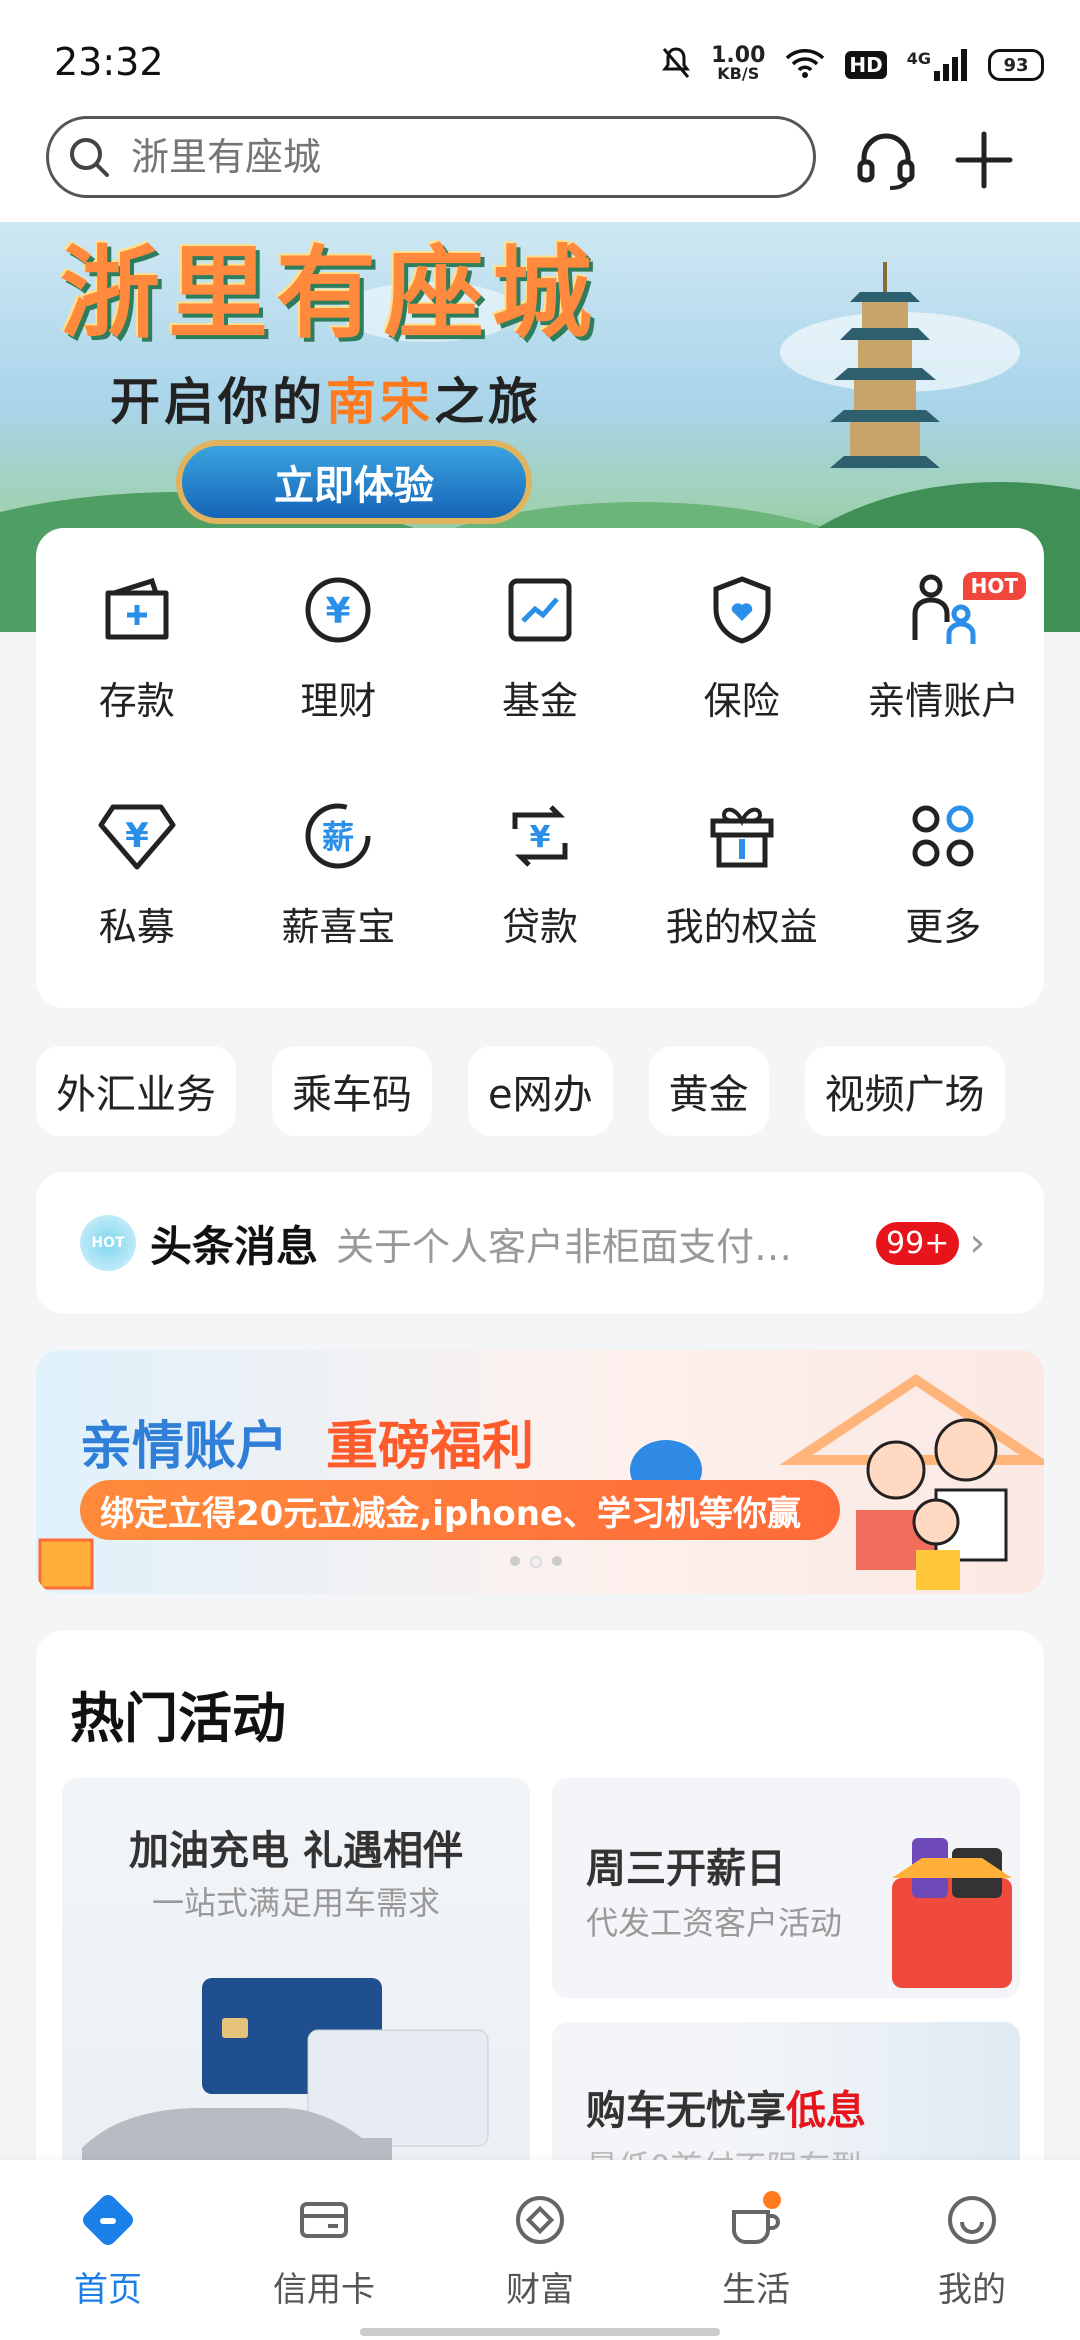  Describe the element at coordinates (904, 1091) in the screenshot. I see `chip-video-plaza: 视频广场` at that location.